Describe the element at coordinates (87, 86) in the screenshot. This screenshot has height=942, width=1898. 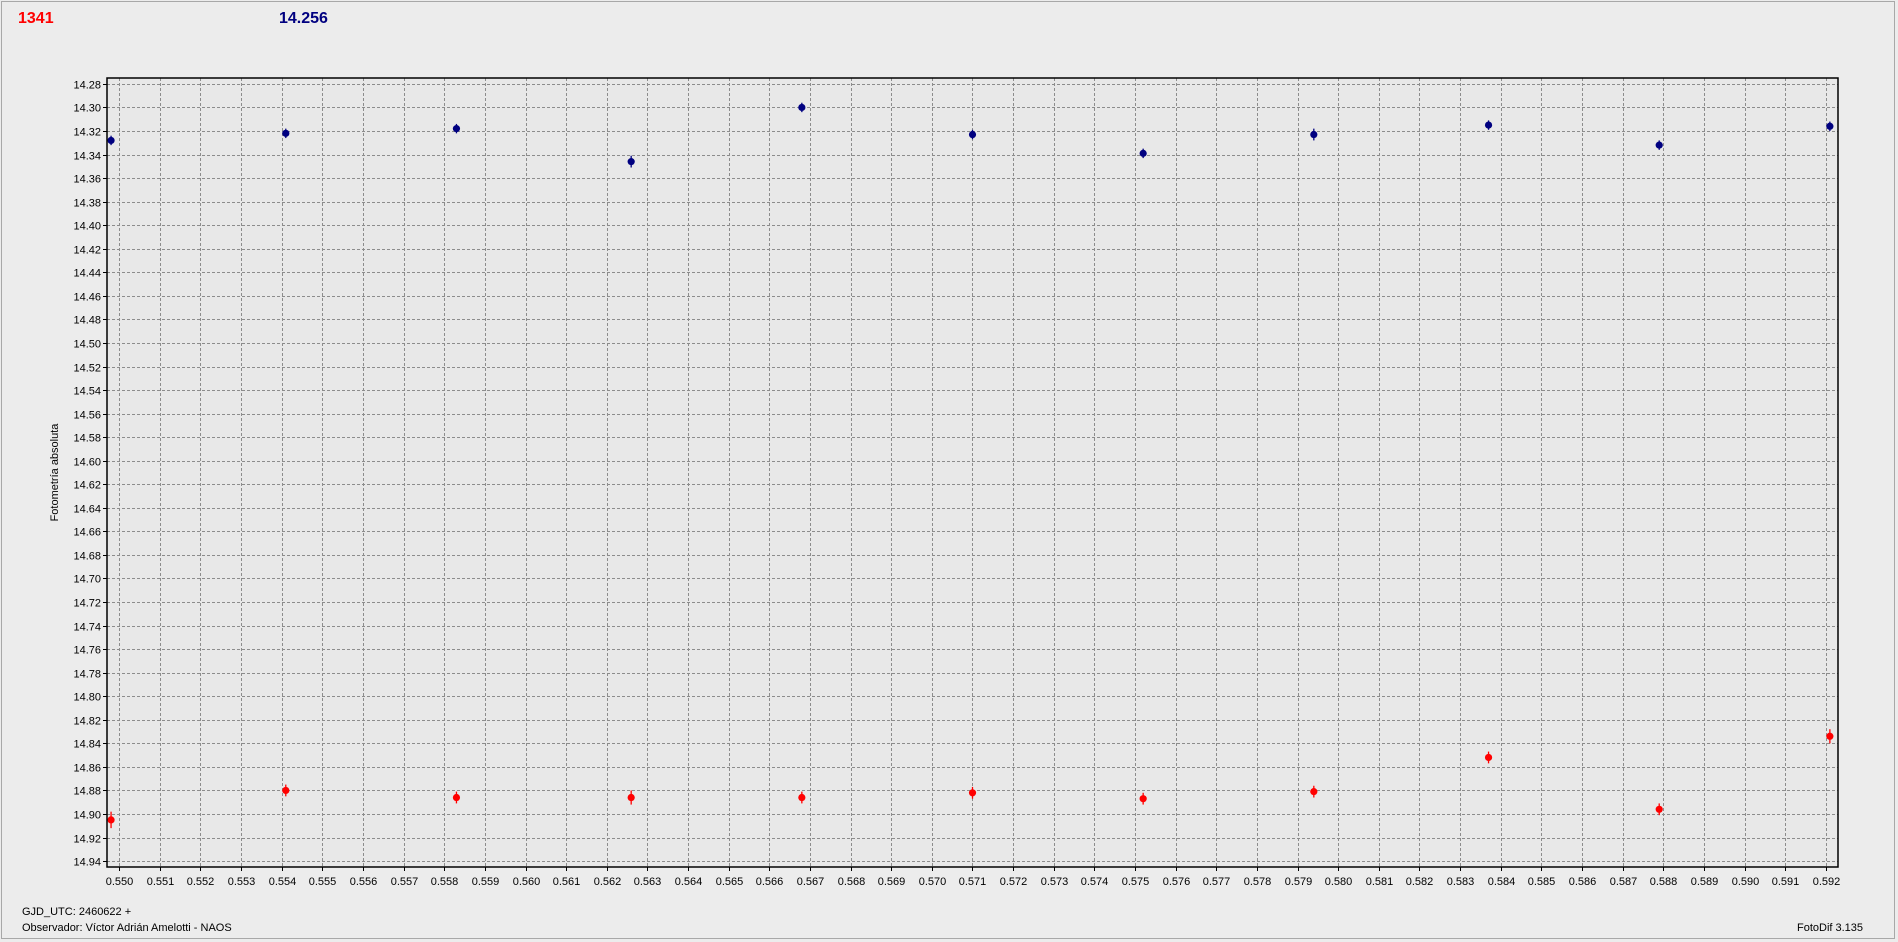
I see `y-tick-label: 14.28` at that location.